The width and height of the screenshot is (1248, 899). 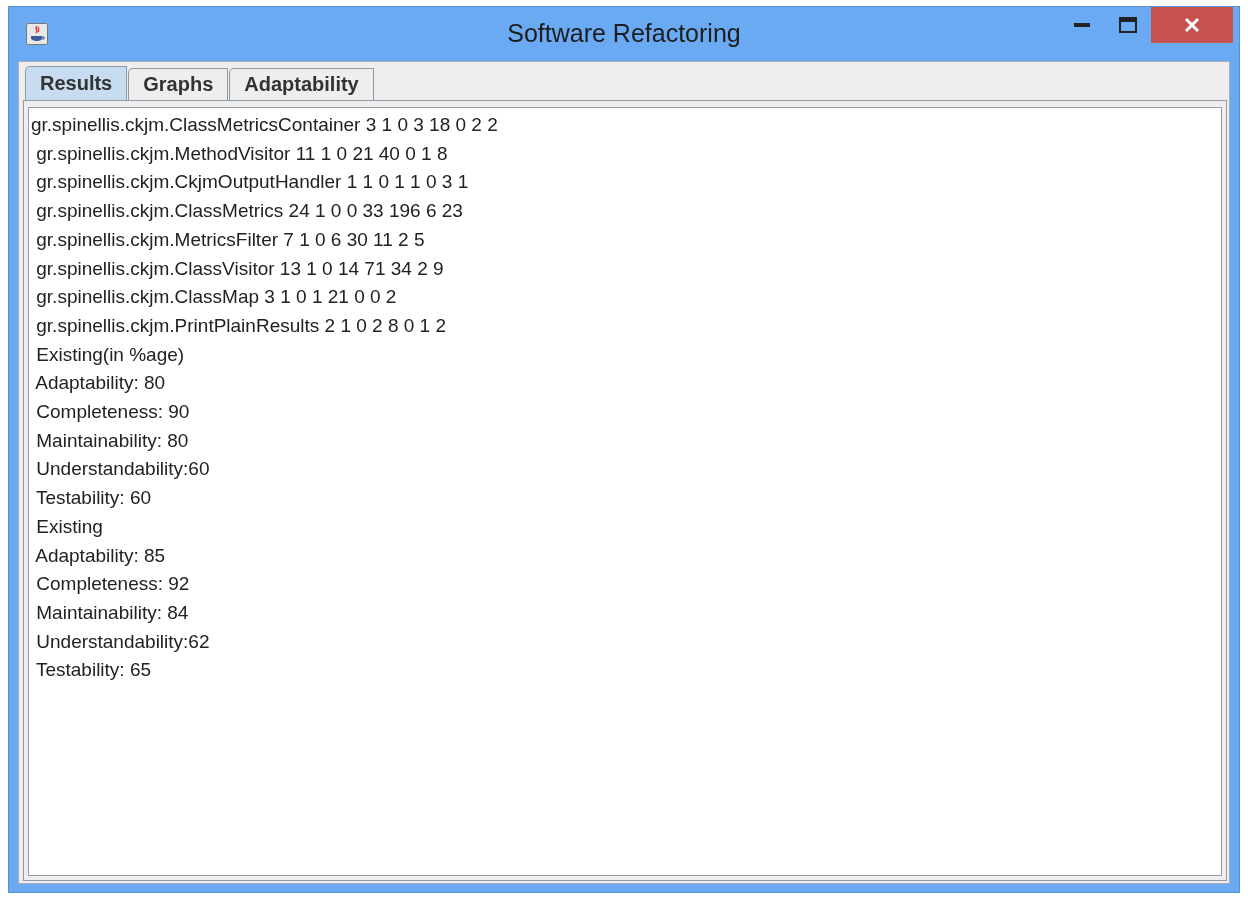 I want to click on tab: Adaptability, so click(x=301, y=84).